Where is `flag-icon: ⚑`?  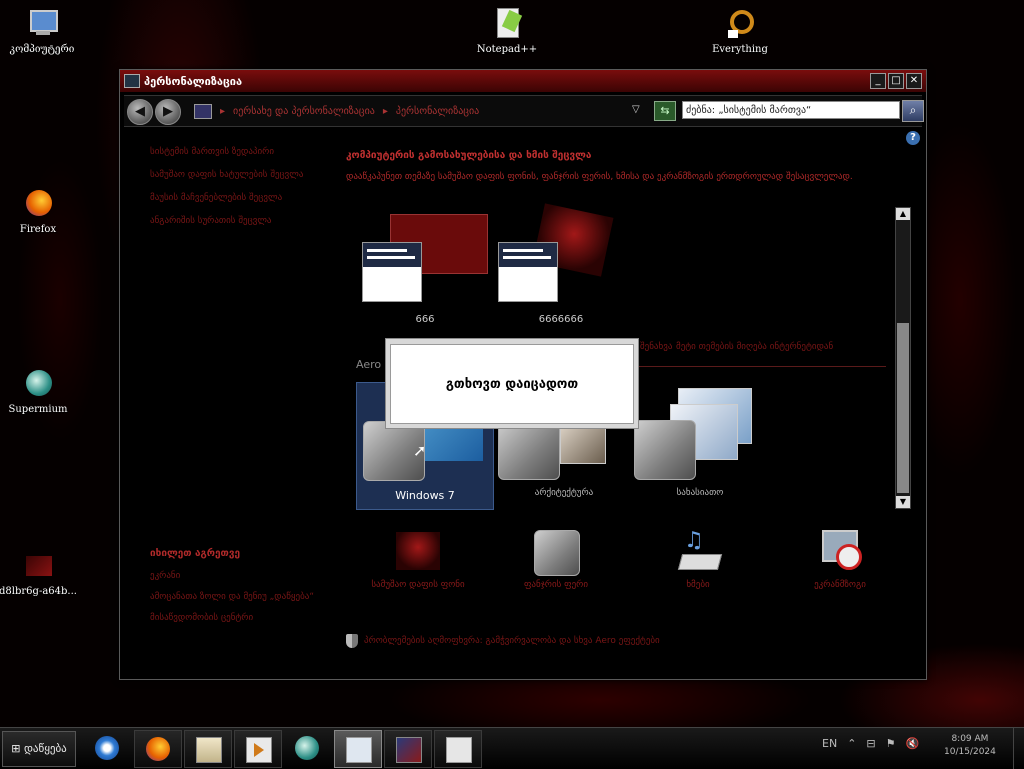
flag-icon: ⚑ is located at coordinates (891, 743).